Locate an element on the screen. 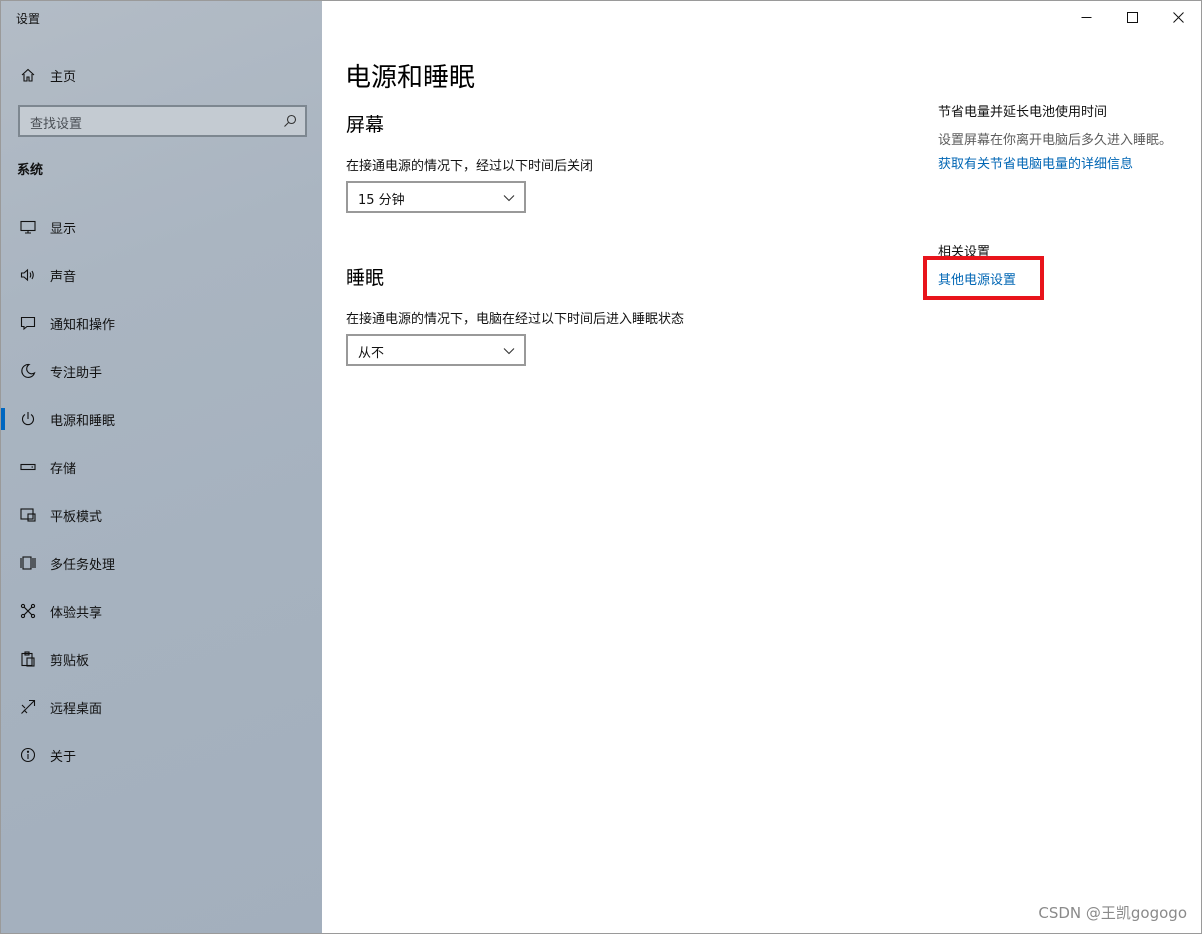  sidebar-item-clipboard: 剪贴板 is located at coordinates (161, 659).